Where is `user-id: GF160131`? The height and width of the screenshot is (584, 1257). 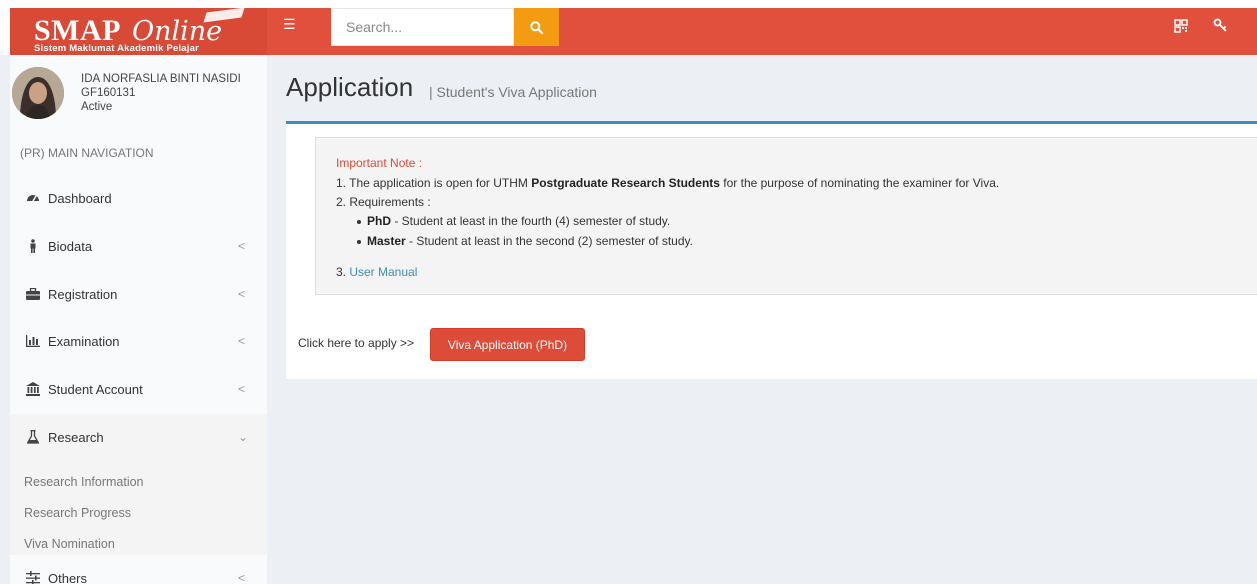
user-id: GF160131 is located at coordinates (108, 93).